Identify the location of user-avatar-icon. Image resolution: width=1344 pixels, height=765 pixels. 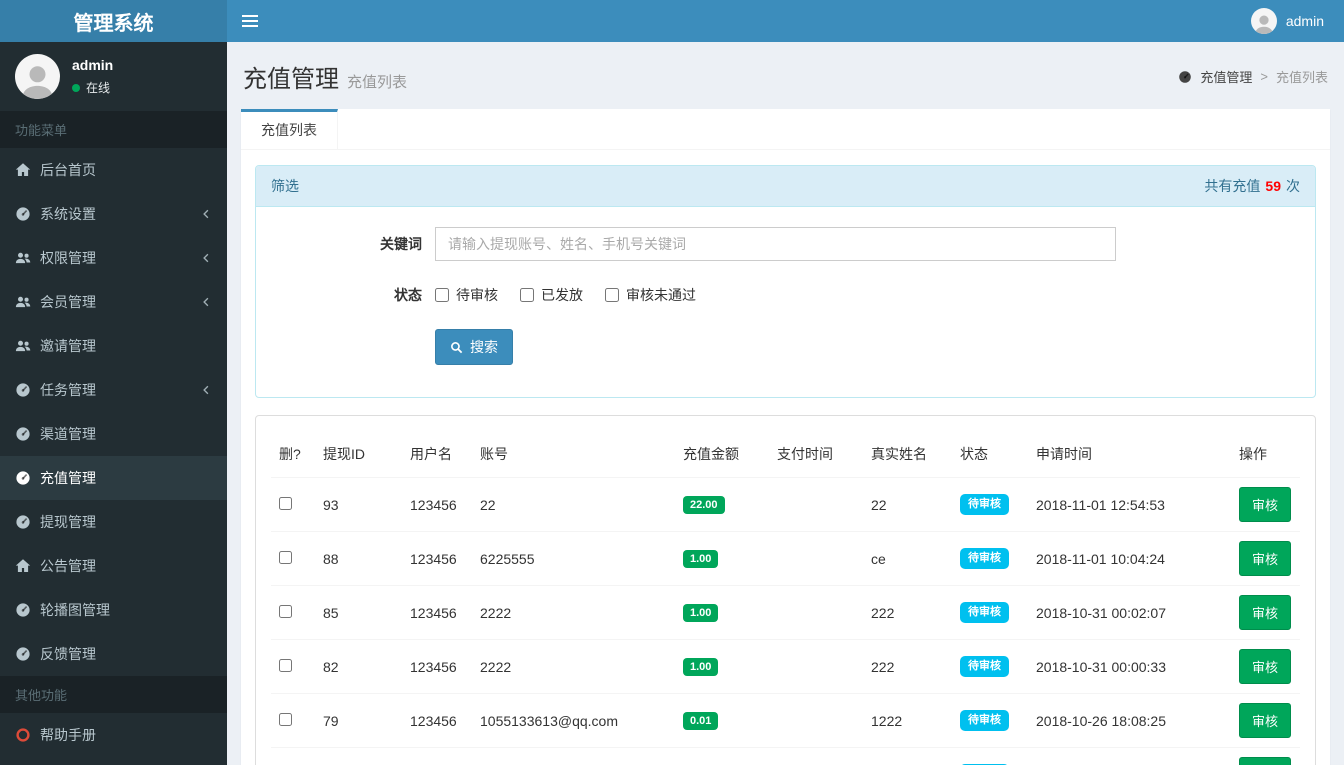
(37, 76).